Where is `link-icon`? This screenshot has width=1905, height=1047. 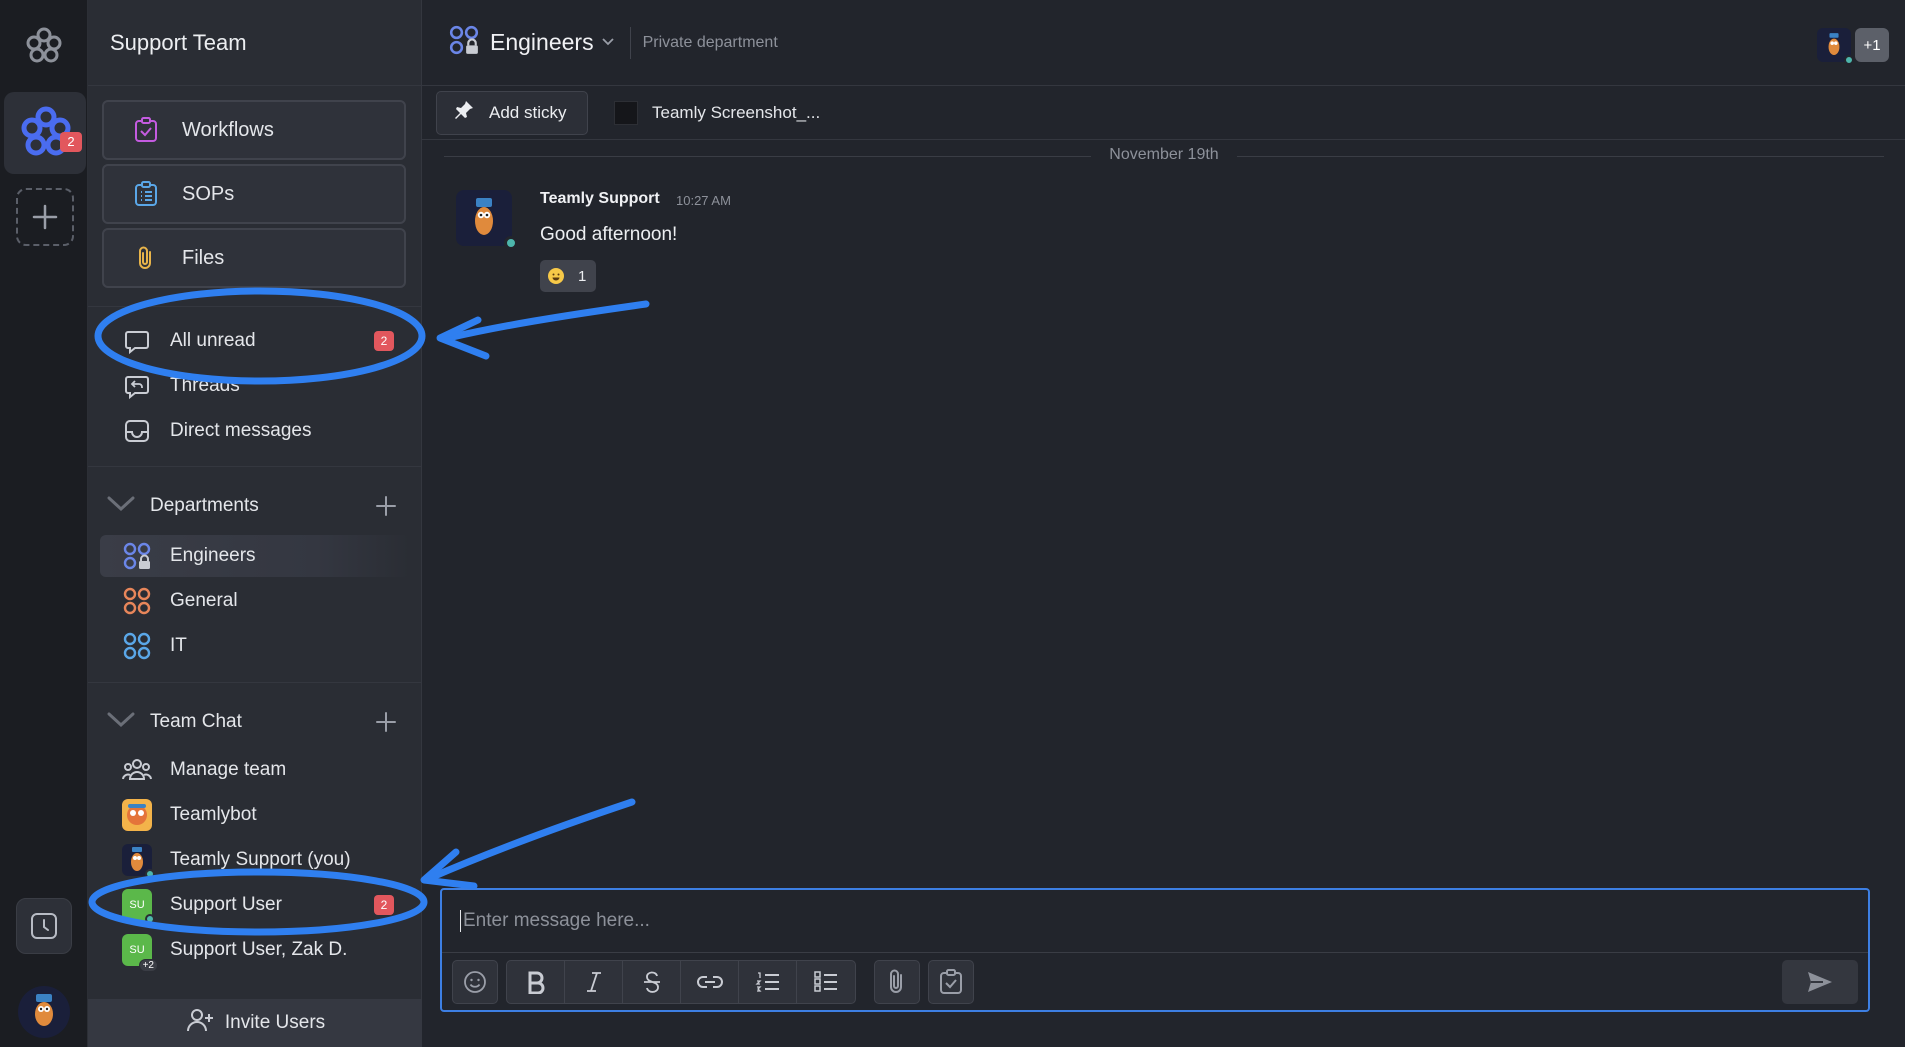 link-icon is located at coordinates (709, 982).